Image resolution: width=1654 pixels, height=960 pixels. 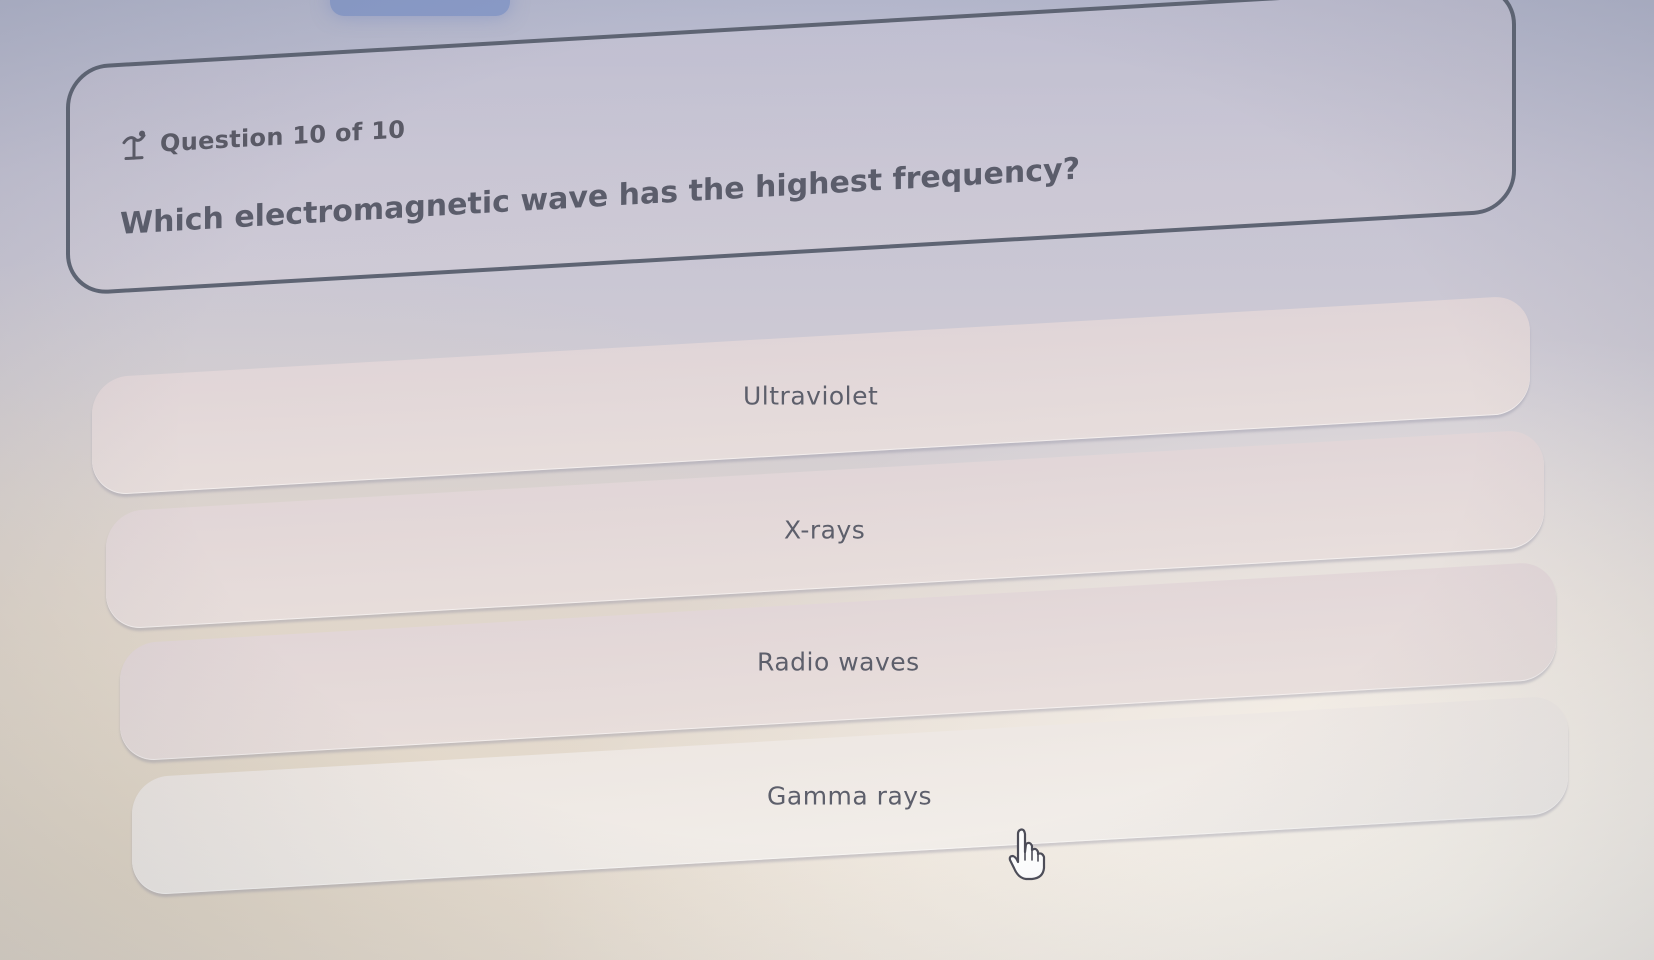 I want to click on answer-option-label: Radio waves, so click(x=838, y=662).